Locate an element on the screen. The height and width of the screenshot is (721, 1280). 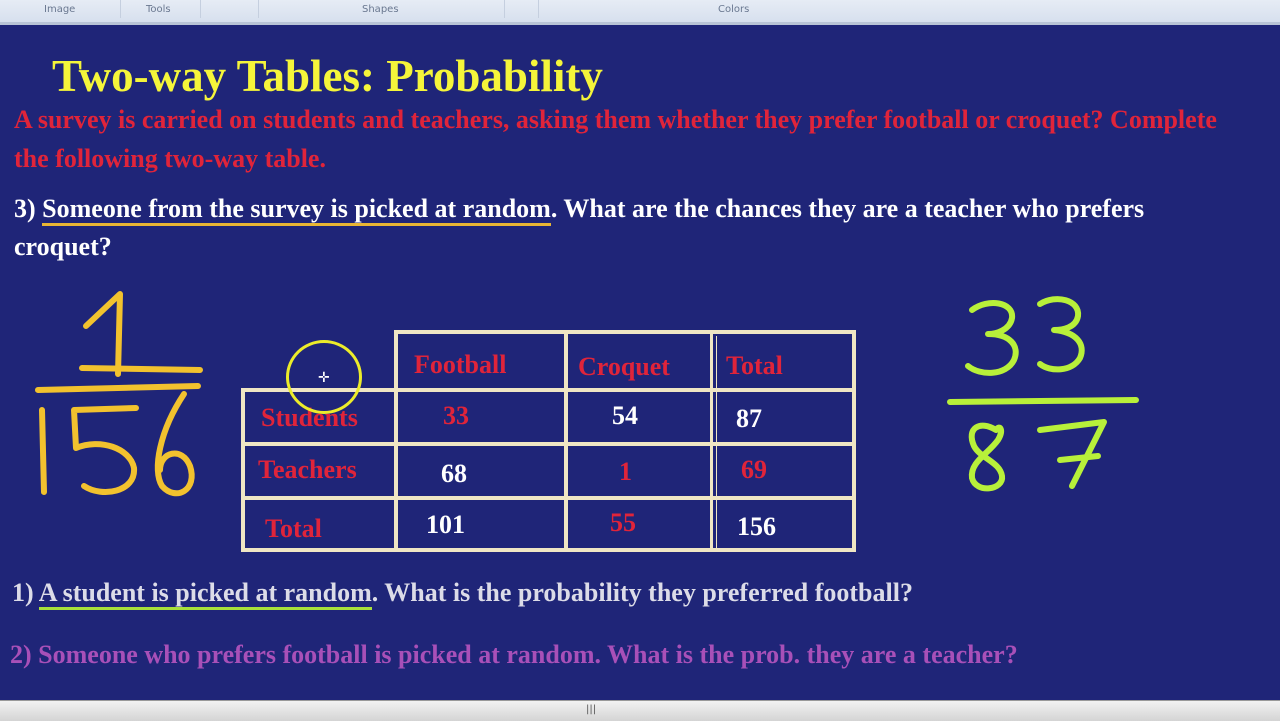
digit-8-stroke is located at coordinates (986, 457).